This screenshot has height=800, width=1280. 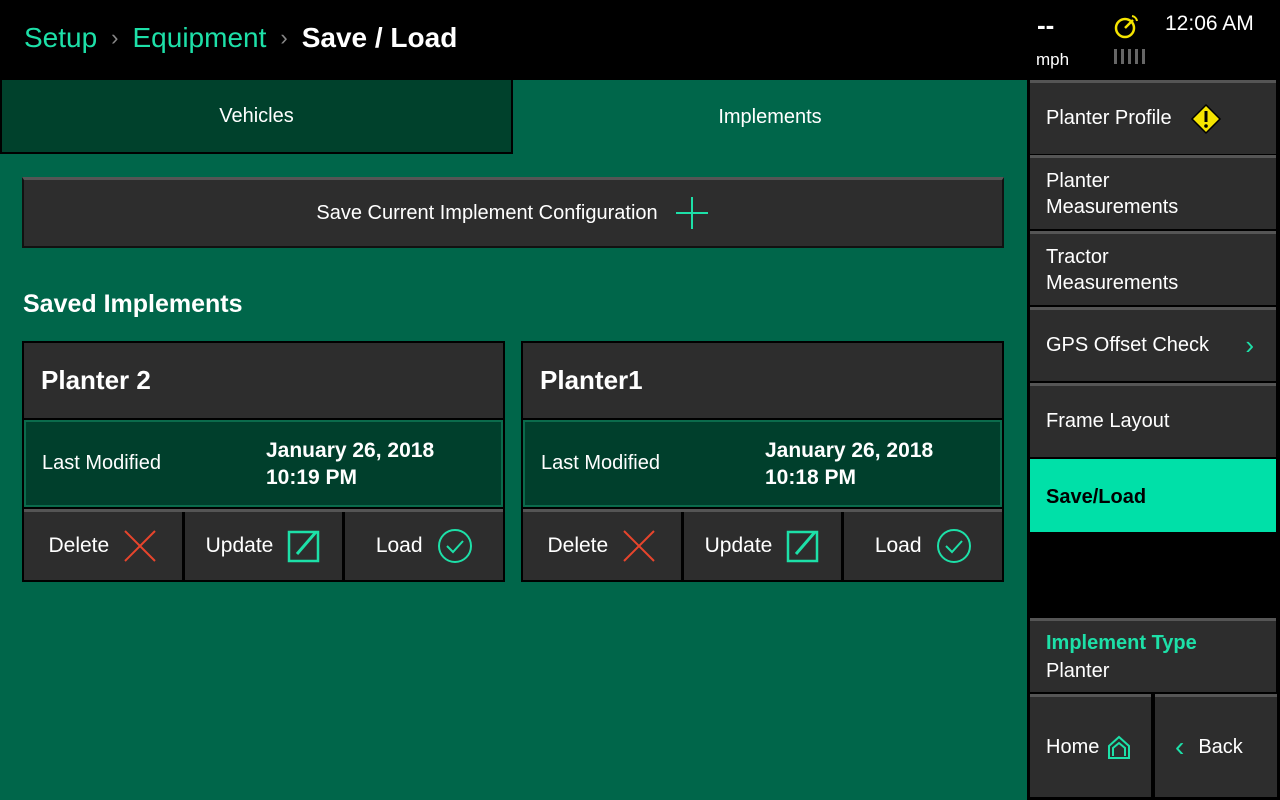 I want to click on clock: 12:06 AM, so click(x=1209, y=23).